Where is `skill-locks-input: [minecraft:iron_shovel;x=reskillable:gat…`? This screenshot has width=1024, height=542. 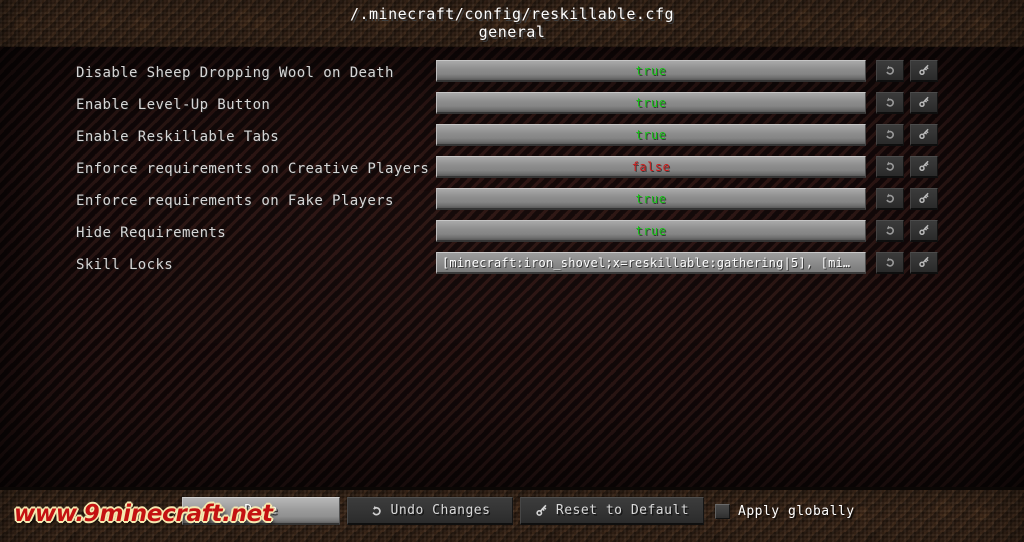 skill-locks-input: [minecraft:iron_shovel;x=reskillable:gat… is located at coordinates (651, 263).